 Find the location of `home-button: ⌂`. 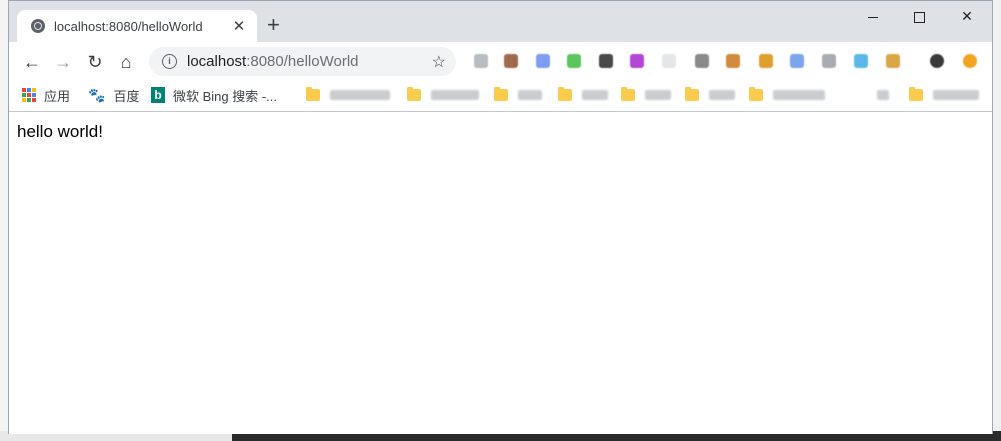

home-button: ⌂ is located at coordinates (126, 62).